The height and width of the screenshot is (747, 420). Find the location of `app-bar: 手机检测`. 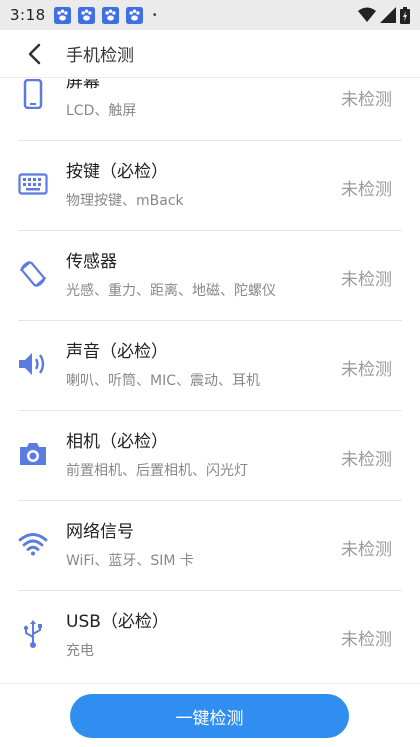

app-bar: 手机检测 is located at coordinates (210, 54).